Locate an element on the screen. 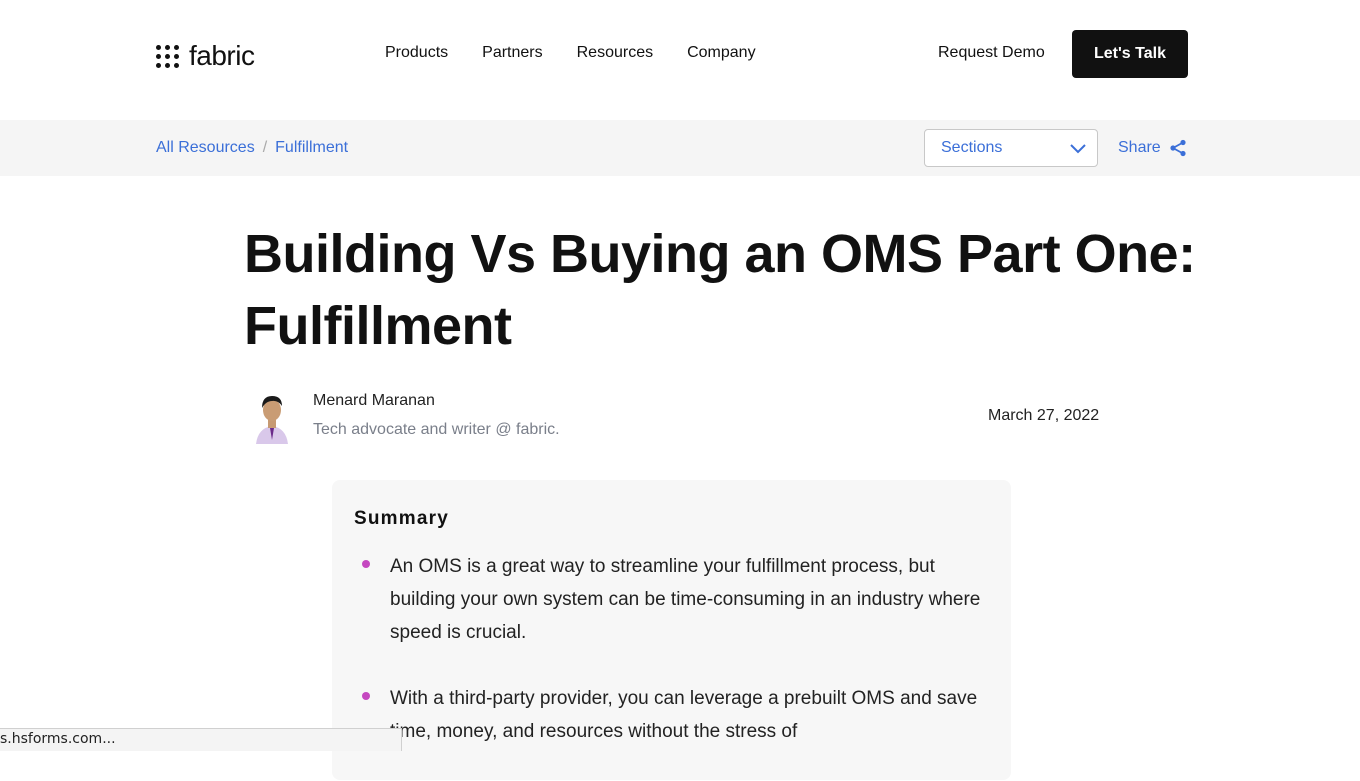  nav-resources: Resources is located at coordinates (615, 53).